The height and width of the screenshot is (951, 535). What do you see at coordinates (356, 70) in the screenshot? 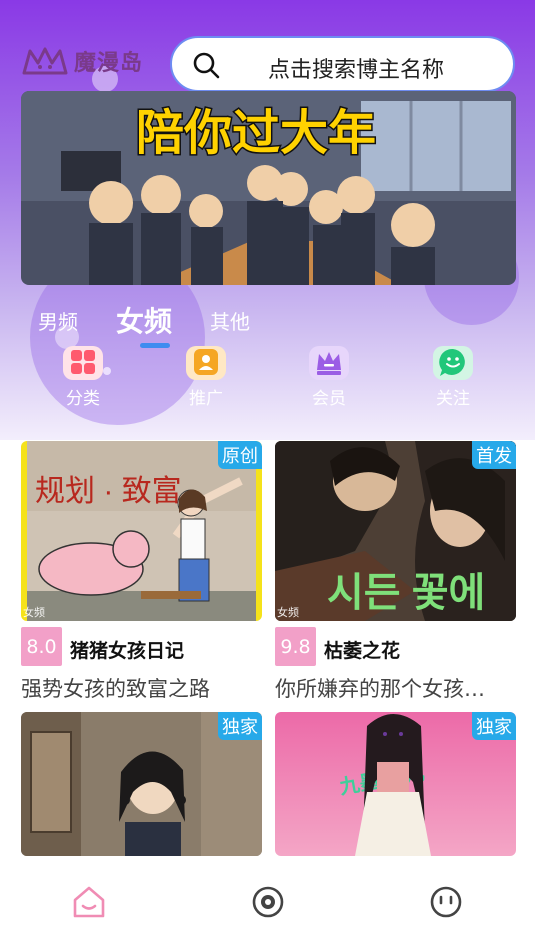
I see `search-placeholder: 点击搜索博主名称` at bounding box center [356, 70].